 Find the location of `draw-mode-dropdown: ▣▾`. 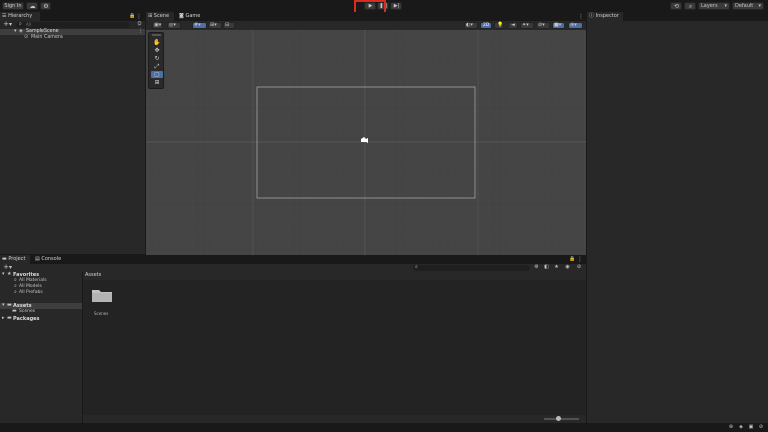

draw-mode-dropdown: ▣▾ is located at coordinates (157, 25).